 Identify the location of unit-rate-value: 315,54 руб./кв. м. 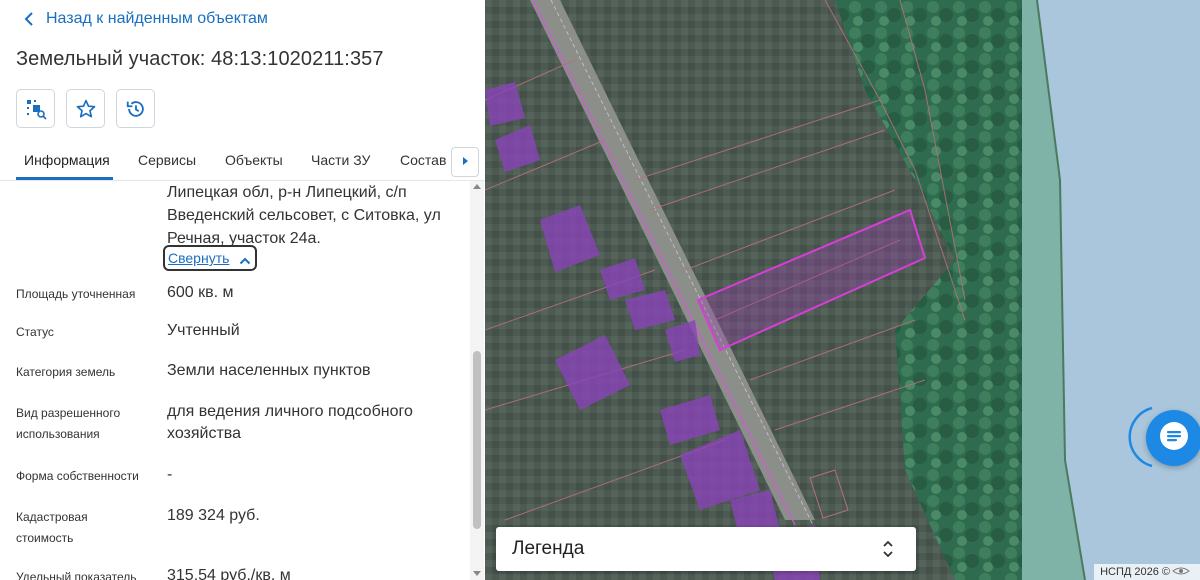
(229, 573).